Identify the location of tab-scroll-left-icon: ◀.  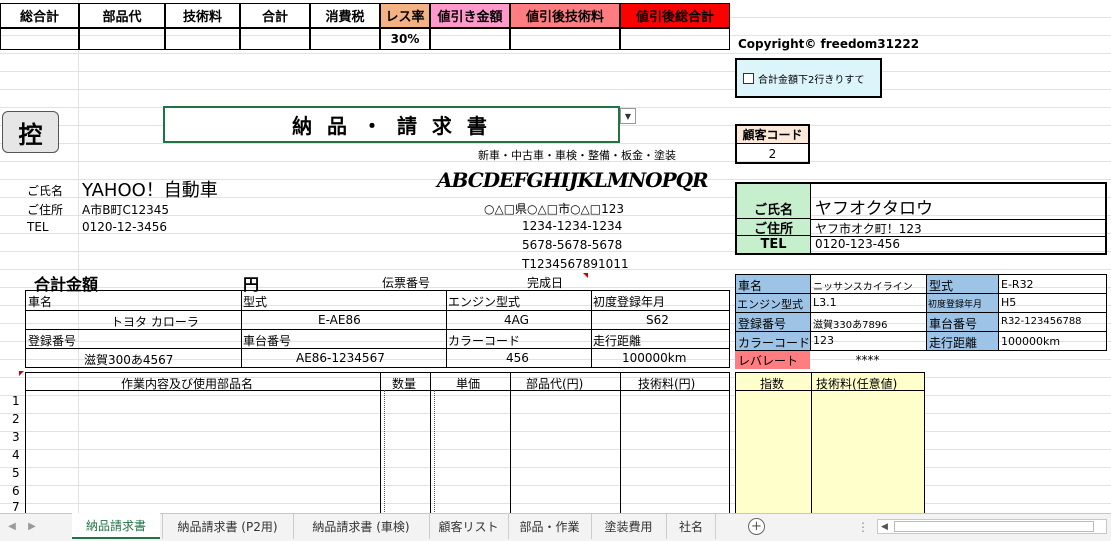
(12, 526).